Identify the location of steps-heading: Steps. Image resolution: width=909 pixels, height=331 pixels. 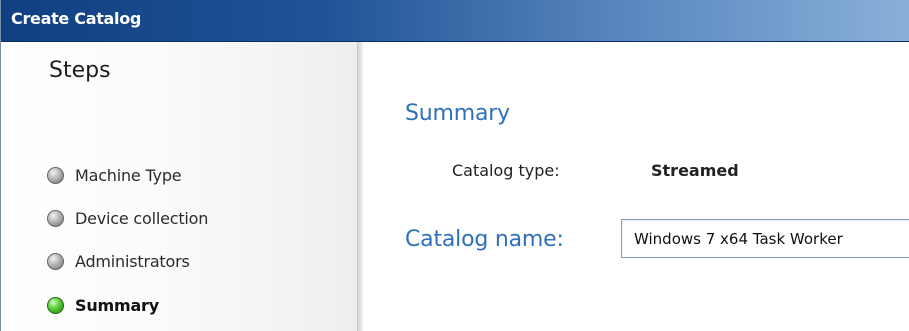
(80, 70).